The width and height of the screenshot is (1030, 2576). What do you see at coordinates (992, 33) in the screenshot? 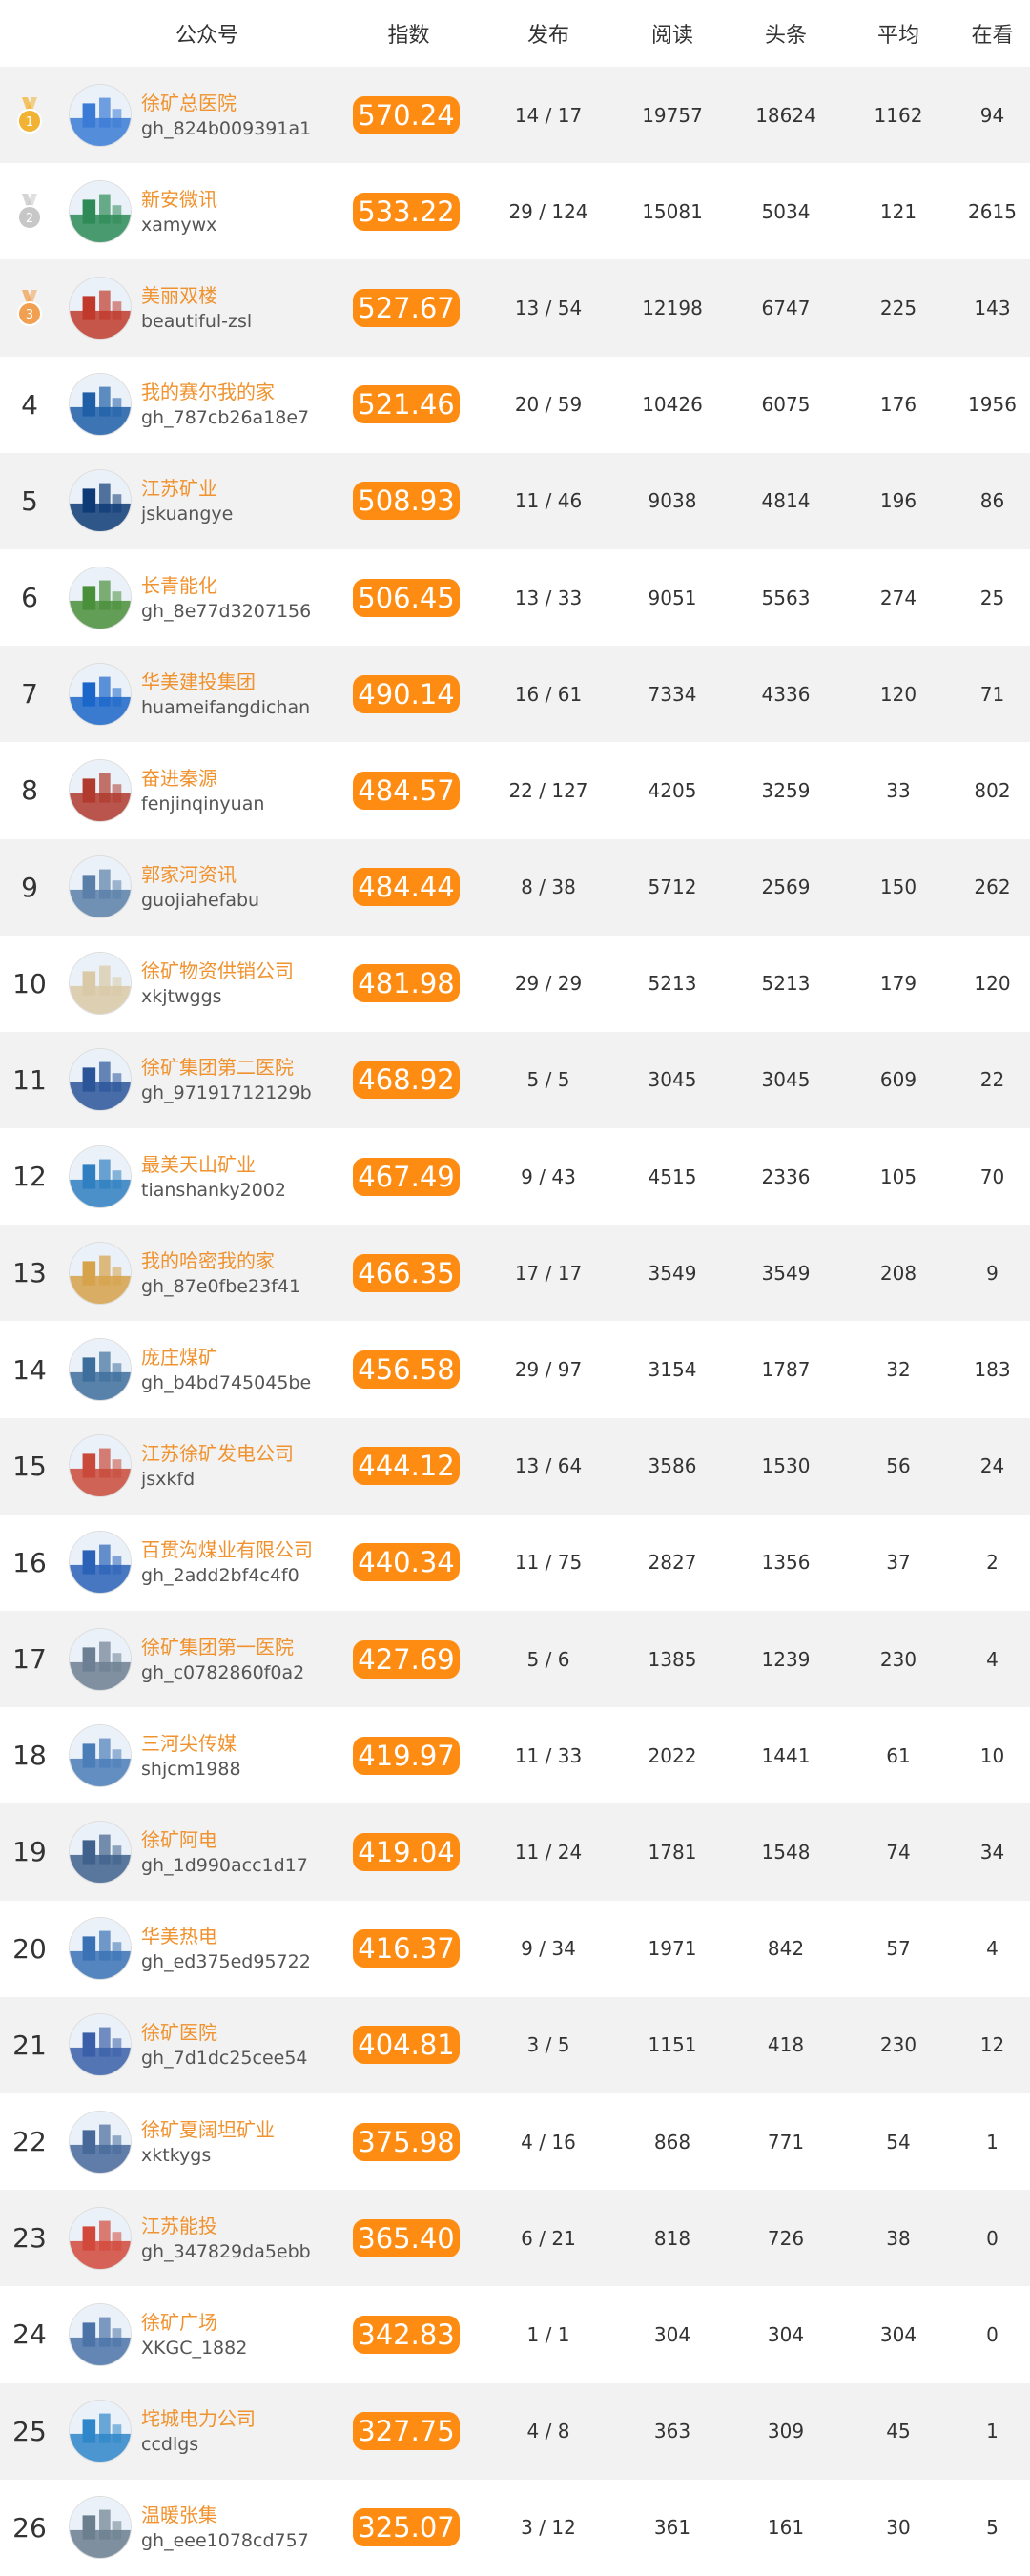
I see `header-watching: 在看` at bounding box center [992, 33].